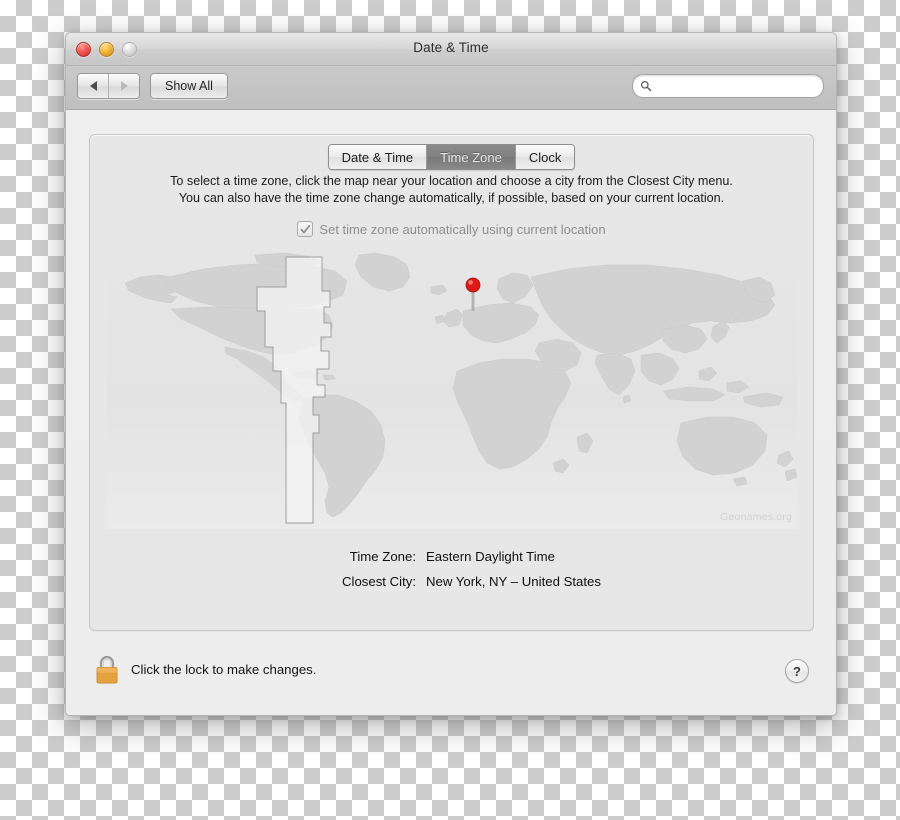  I want to click on timezone-highlight-band, so click(294, 390).